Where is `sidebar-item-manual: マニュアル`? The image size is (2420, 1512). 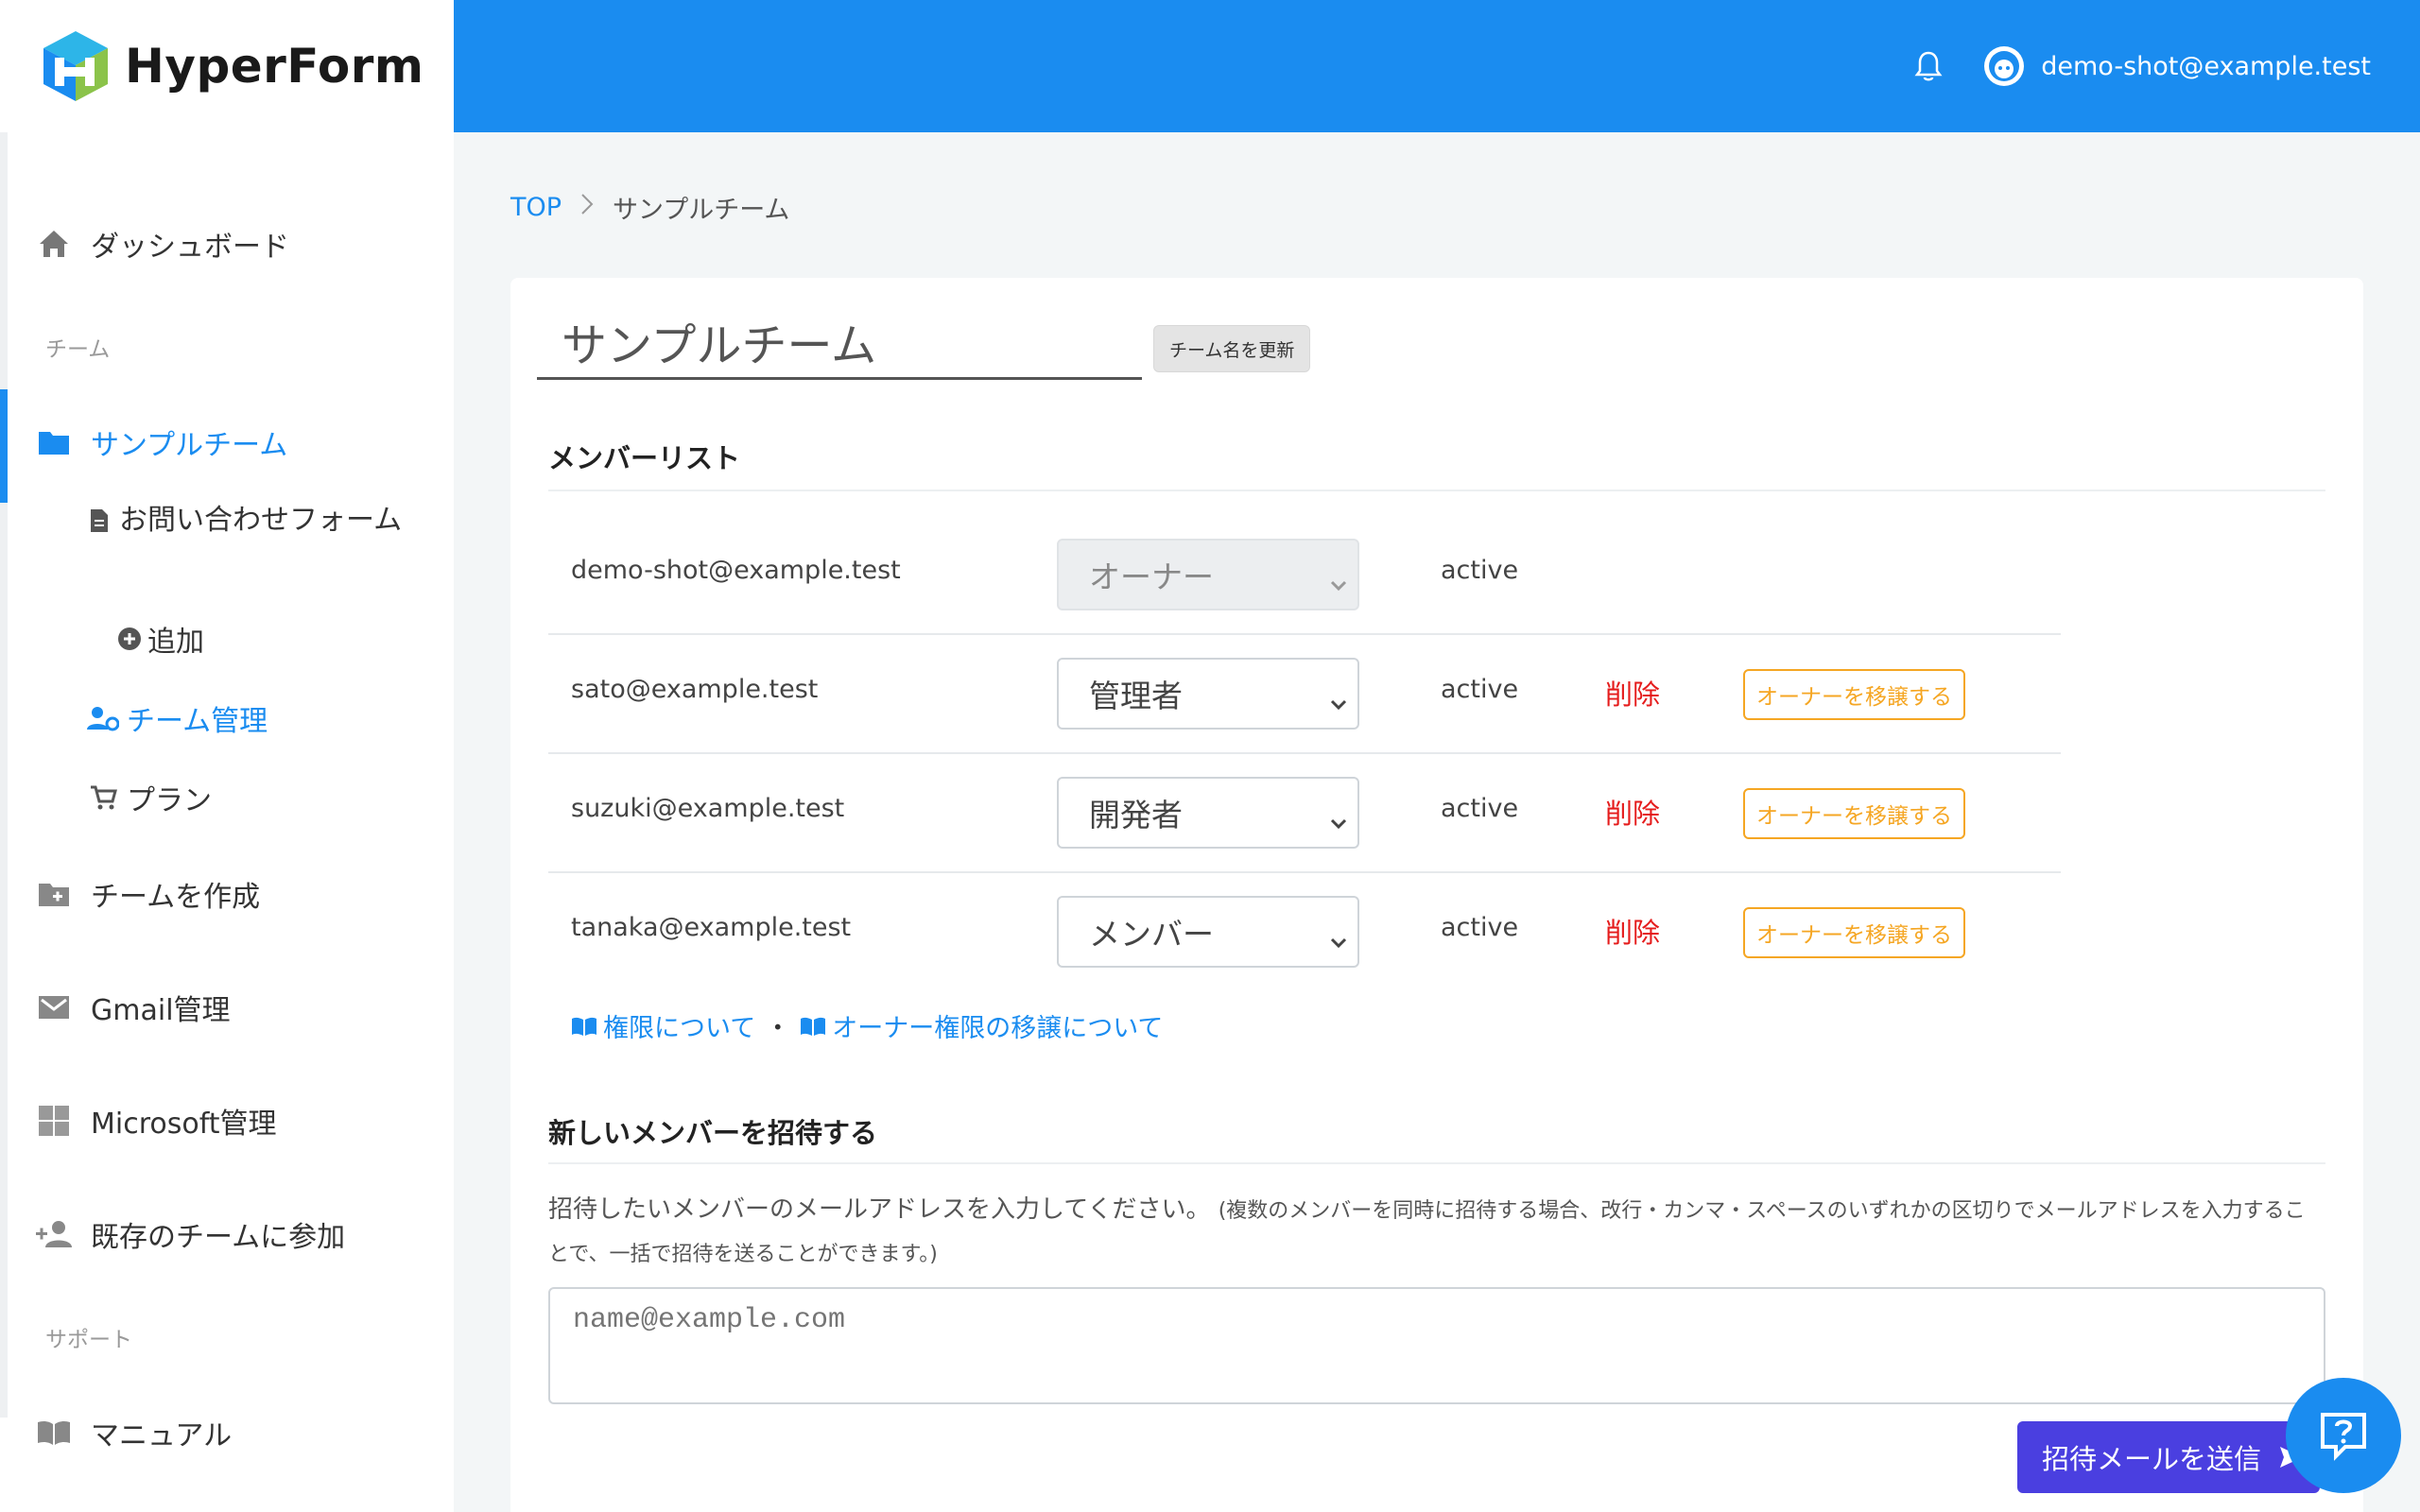
sidebar-item-manual: マニュアル is located at coordinates (134, 1432).